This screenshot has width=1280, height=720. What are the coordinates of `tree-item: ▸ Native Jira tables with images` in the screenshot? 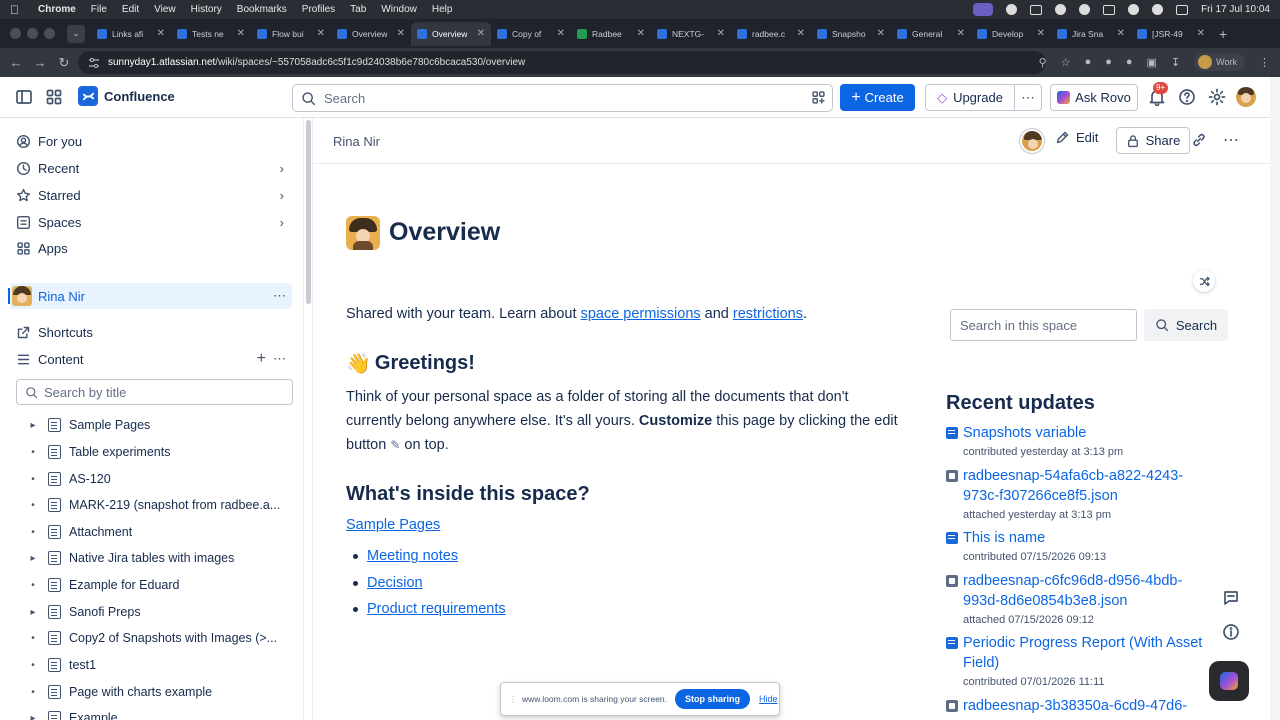 It's located at (160, 558).